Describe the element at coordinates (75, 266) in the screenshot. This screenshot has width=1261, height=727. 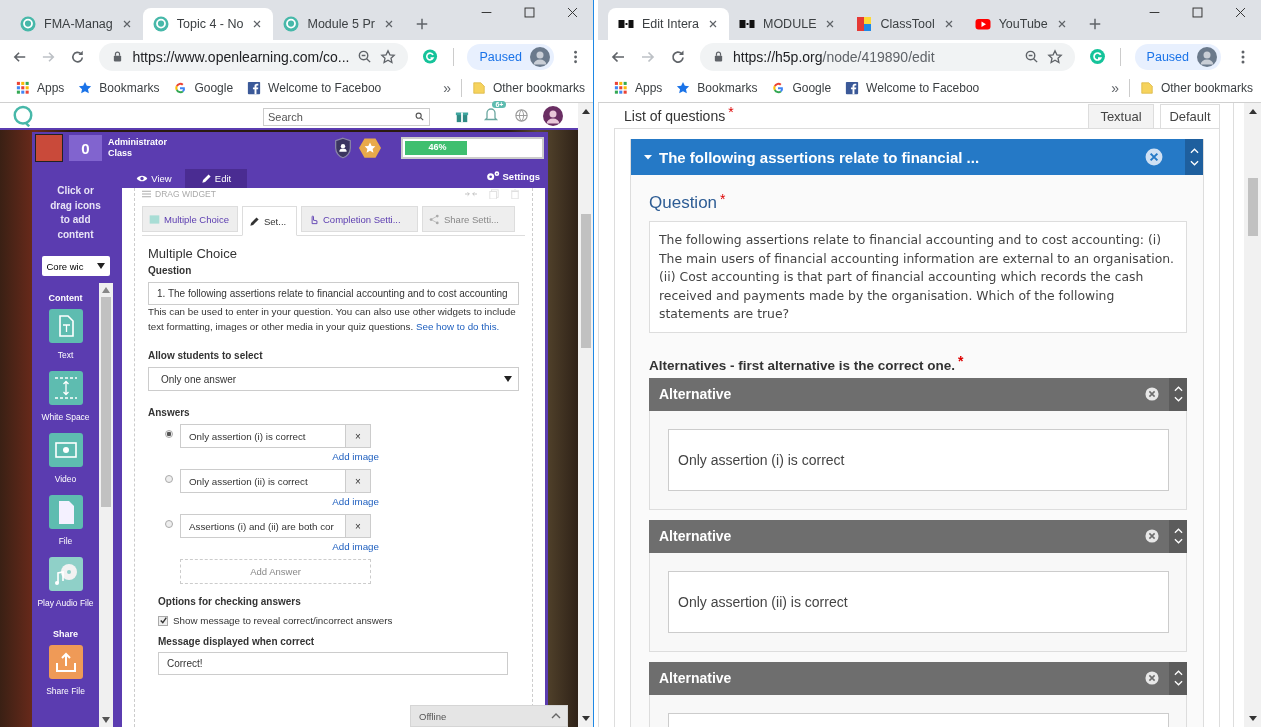
I see `category-dropdown: Core wic` at that location.